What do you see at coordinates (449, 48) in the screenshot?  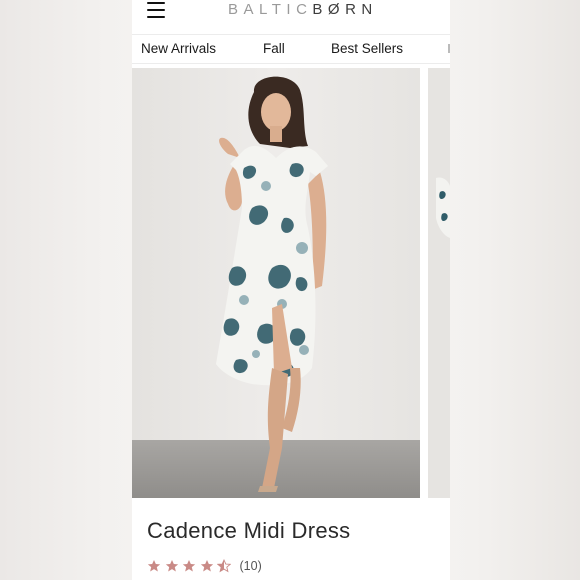 I see `nav-overflow-indicator` at bounding box center [449, 48].